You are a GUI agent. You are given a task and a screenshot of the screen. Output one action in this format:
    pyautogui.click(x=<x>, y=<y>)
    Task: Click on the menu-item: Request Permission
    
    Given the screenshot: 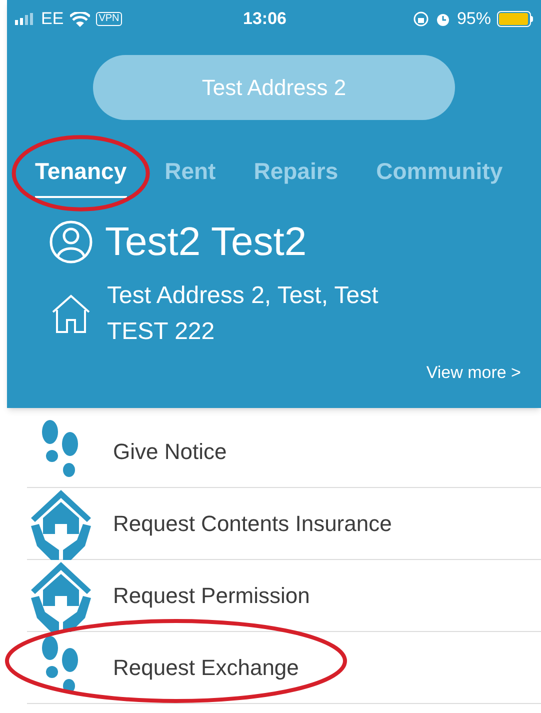 What is the action you would take?
    pyautogui.click(x=284, y=596)
    